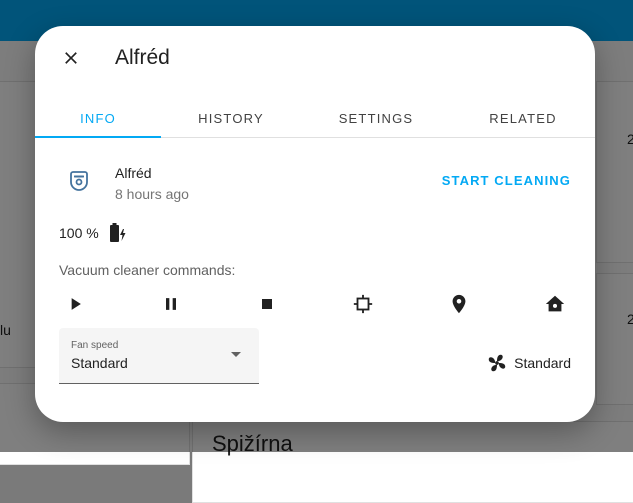 The width and height of the screenshot is (633, 503). I want to click on stop-icon, so click(267, 304).